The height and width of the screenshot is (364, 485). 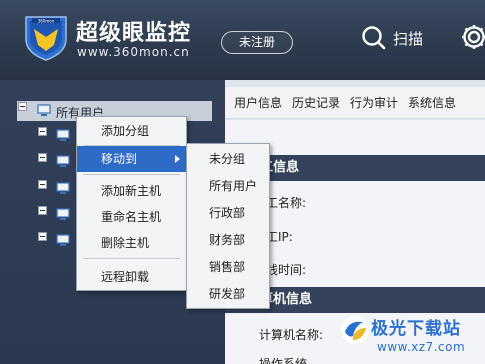 What do you see at coordinates (228, 294) in the screenshot?
I see `submenu-item-rd-dept: 研发部` at bounding box center [228, 294].